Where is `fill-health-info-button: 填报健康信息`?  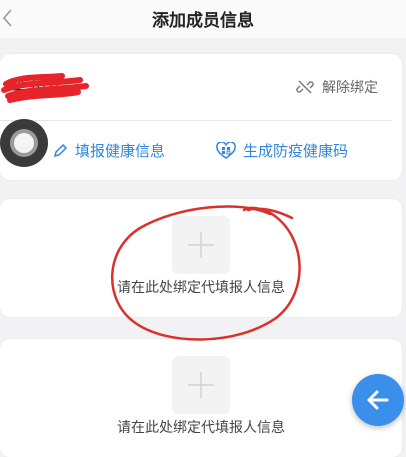 fill-health-info-button: 填报健康信息 is located at coordinates (108, 150).